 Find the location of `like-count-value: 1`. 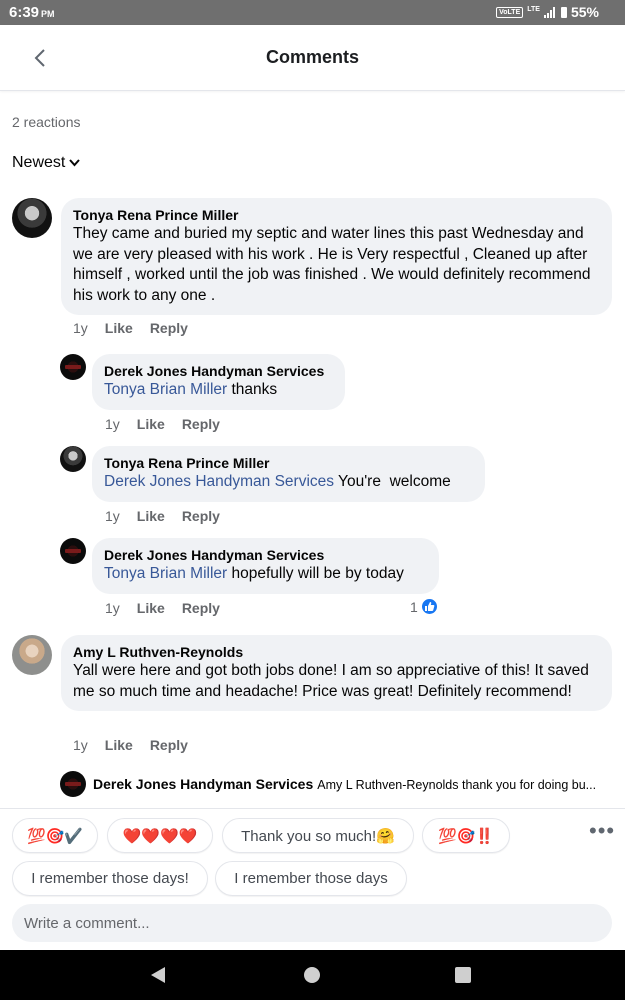

like-count-value: 1 is located at coordinates (414, 606).